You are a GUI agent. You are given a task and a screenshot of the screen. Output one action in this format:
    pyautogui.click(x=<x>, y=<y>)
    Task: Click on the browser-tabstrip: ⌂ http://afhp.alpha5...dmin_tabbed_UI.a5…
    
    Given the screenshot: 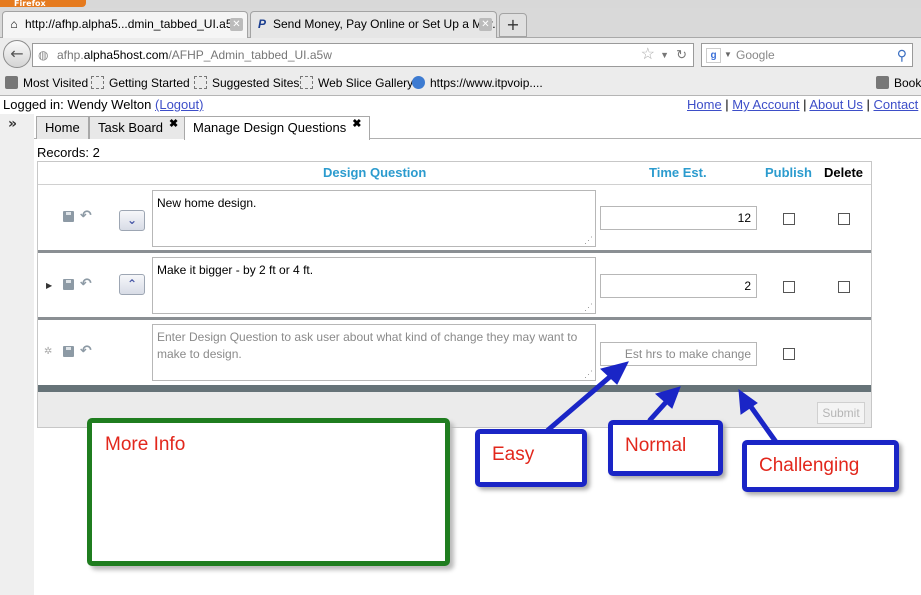 What is the action you would take?
    pyautogui.click(x=460, y=23)
    